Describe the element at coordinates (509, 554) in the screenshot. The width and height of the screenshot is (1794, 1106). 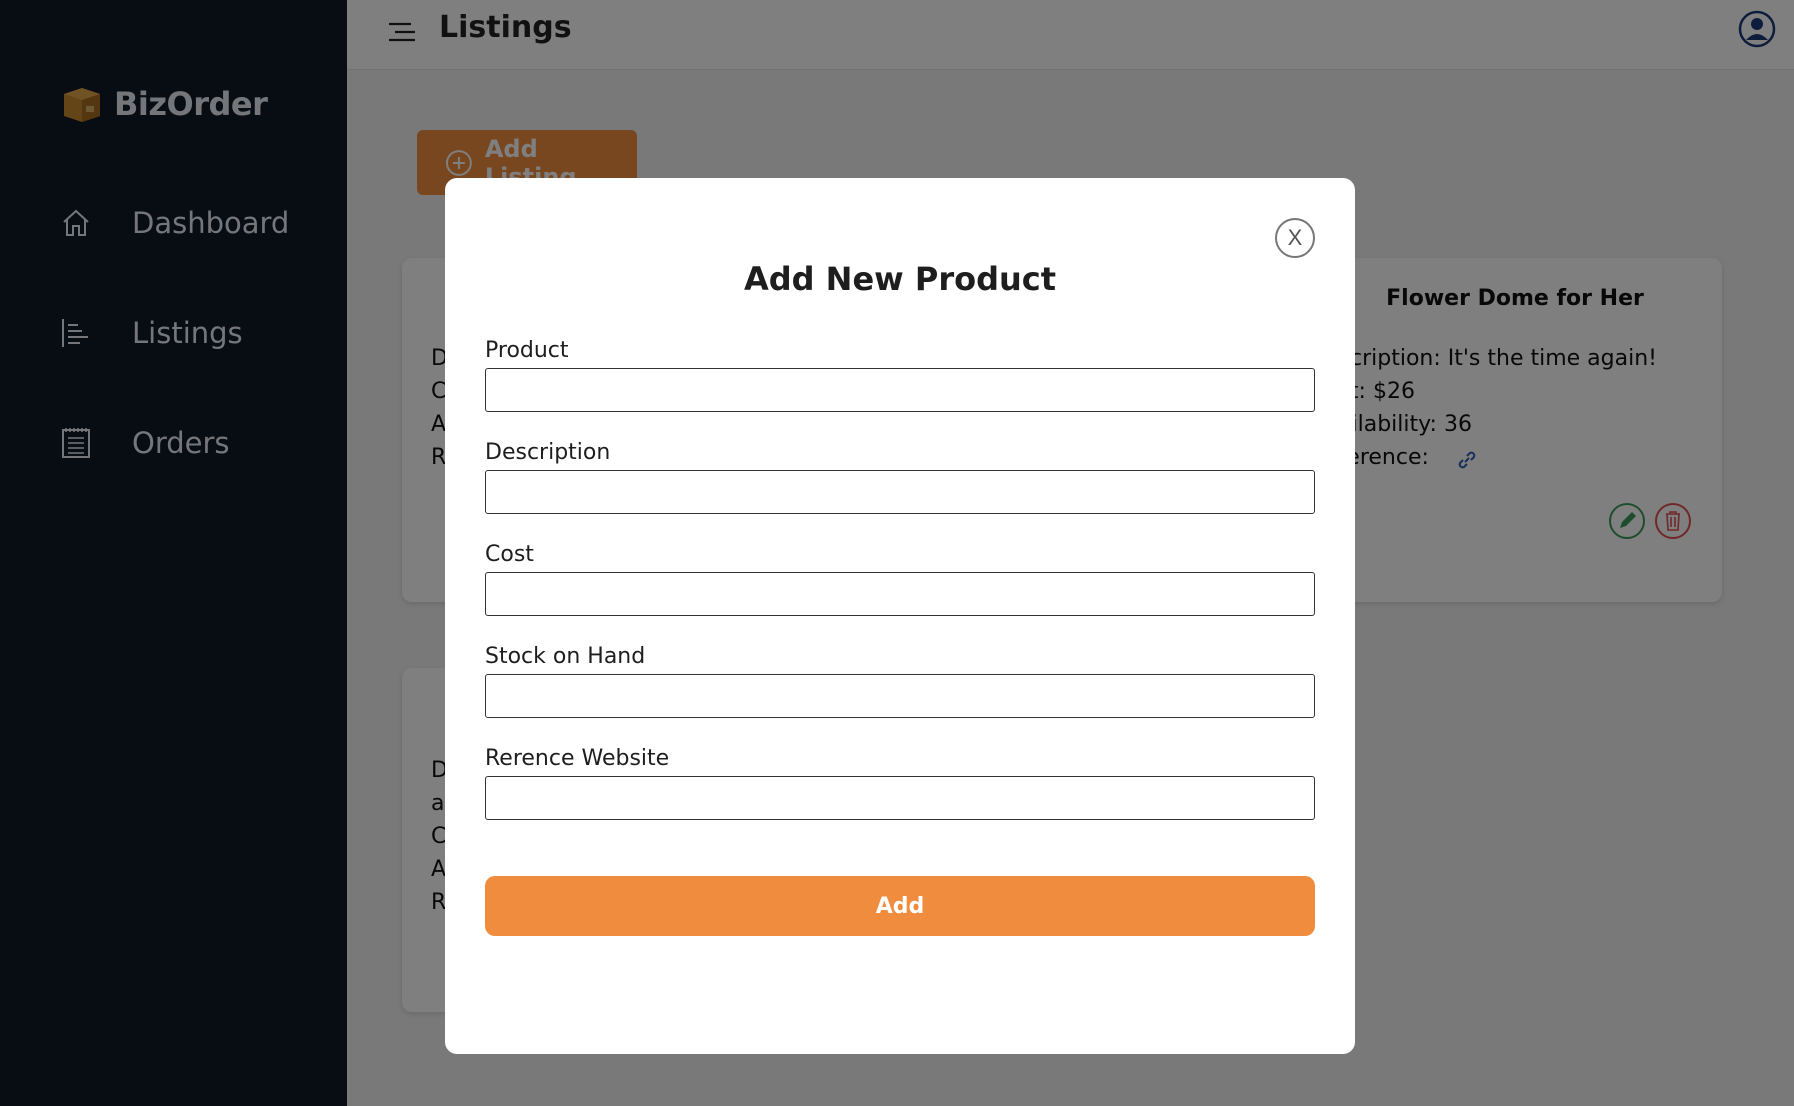
I see `cost-label: Cost` at that location.